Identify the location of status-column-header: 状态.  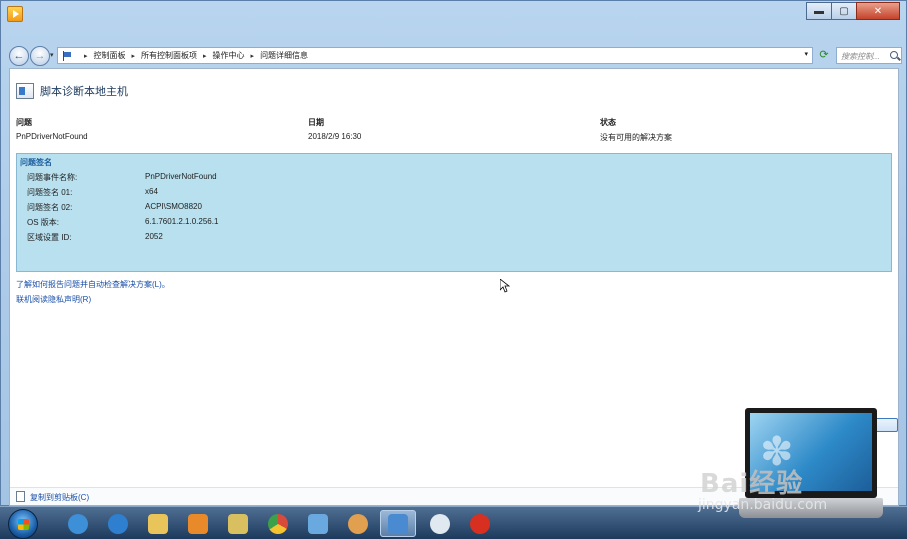
(608, 122).